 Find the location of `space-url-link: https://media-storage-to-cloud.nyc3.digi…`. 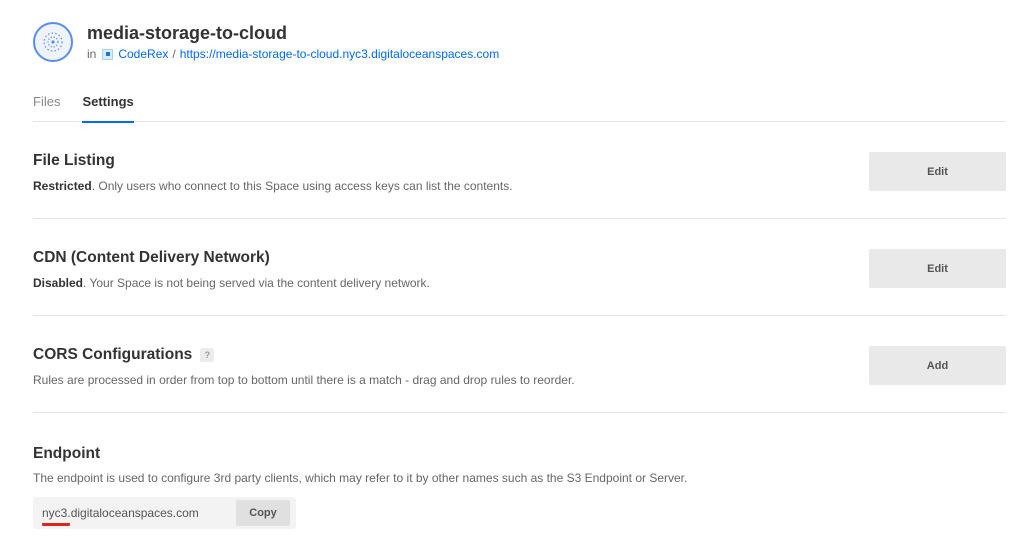

space-url-link: https://media-storage-to-cloud.nyc3.digi… is located at coordinates (340, 54).